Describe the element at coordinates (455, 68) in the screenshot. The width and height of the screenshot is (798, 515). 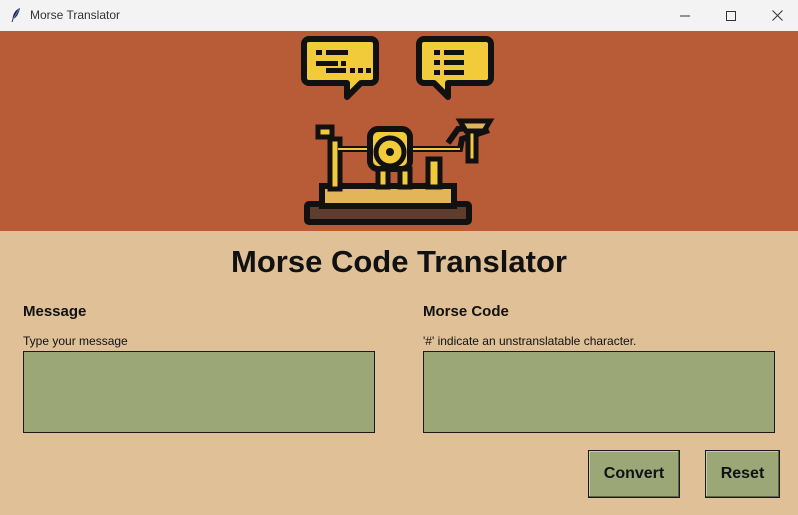
I see `right-speech-bubble-icon` at that location.